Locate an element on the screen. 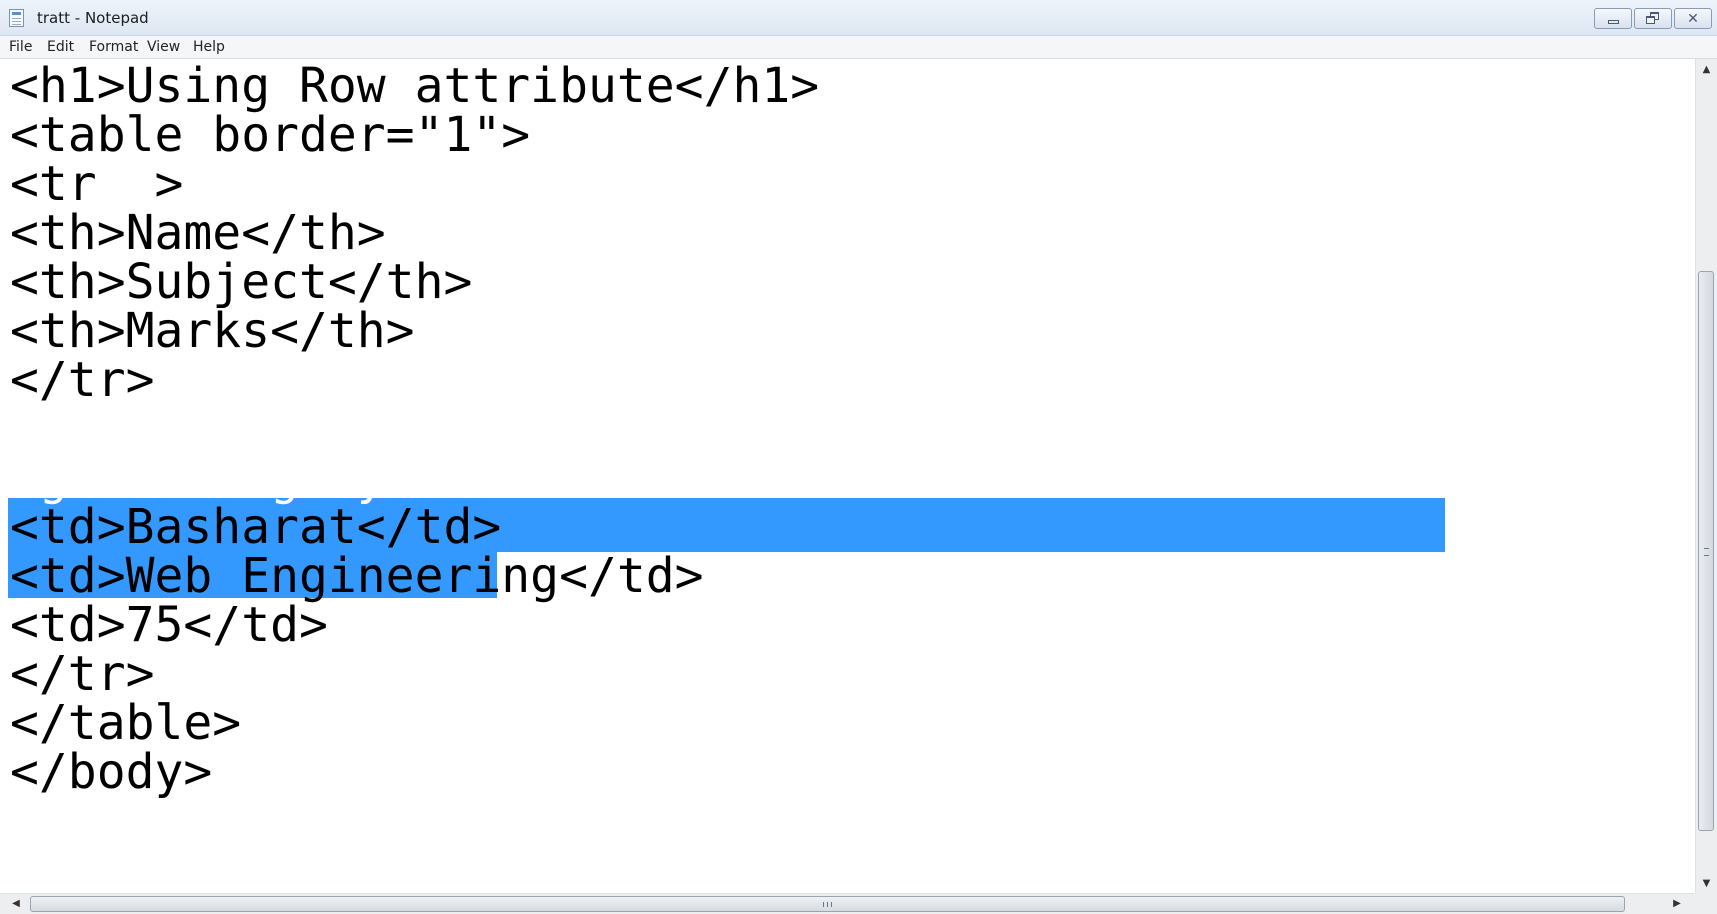 This screenshot has width=1717, height=914. menu-edit: Edit is located at coordinates (60, 47).